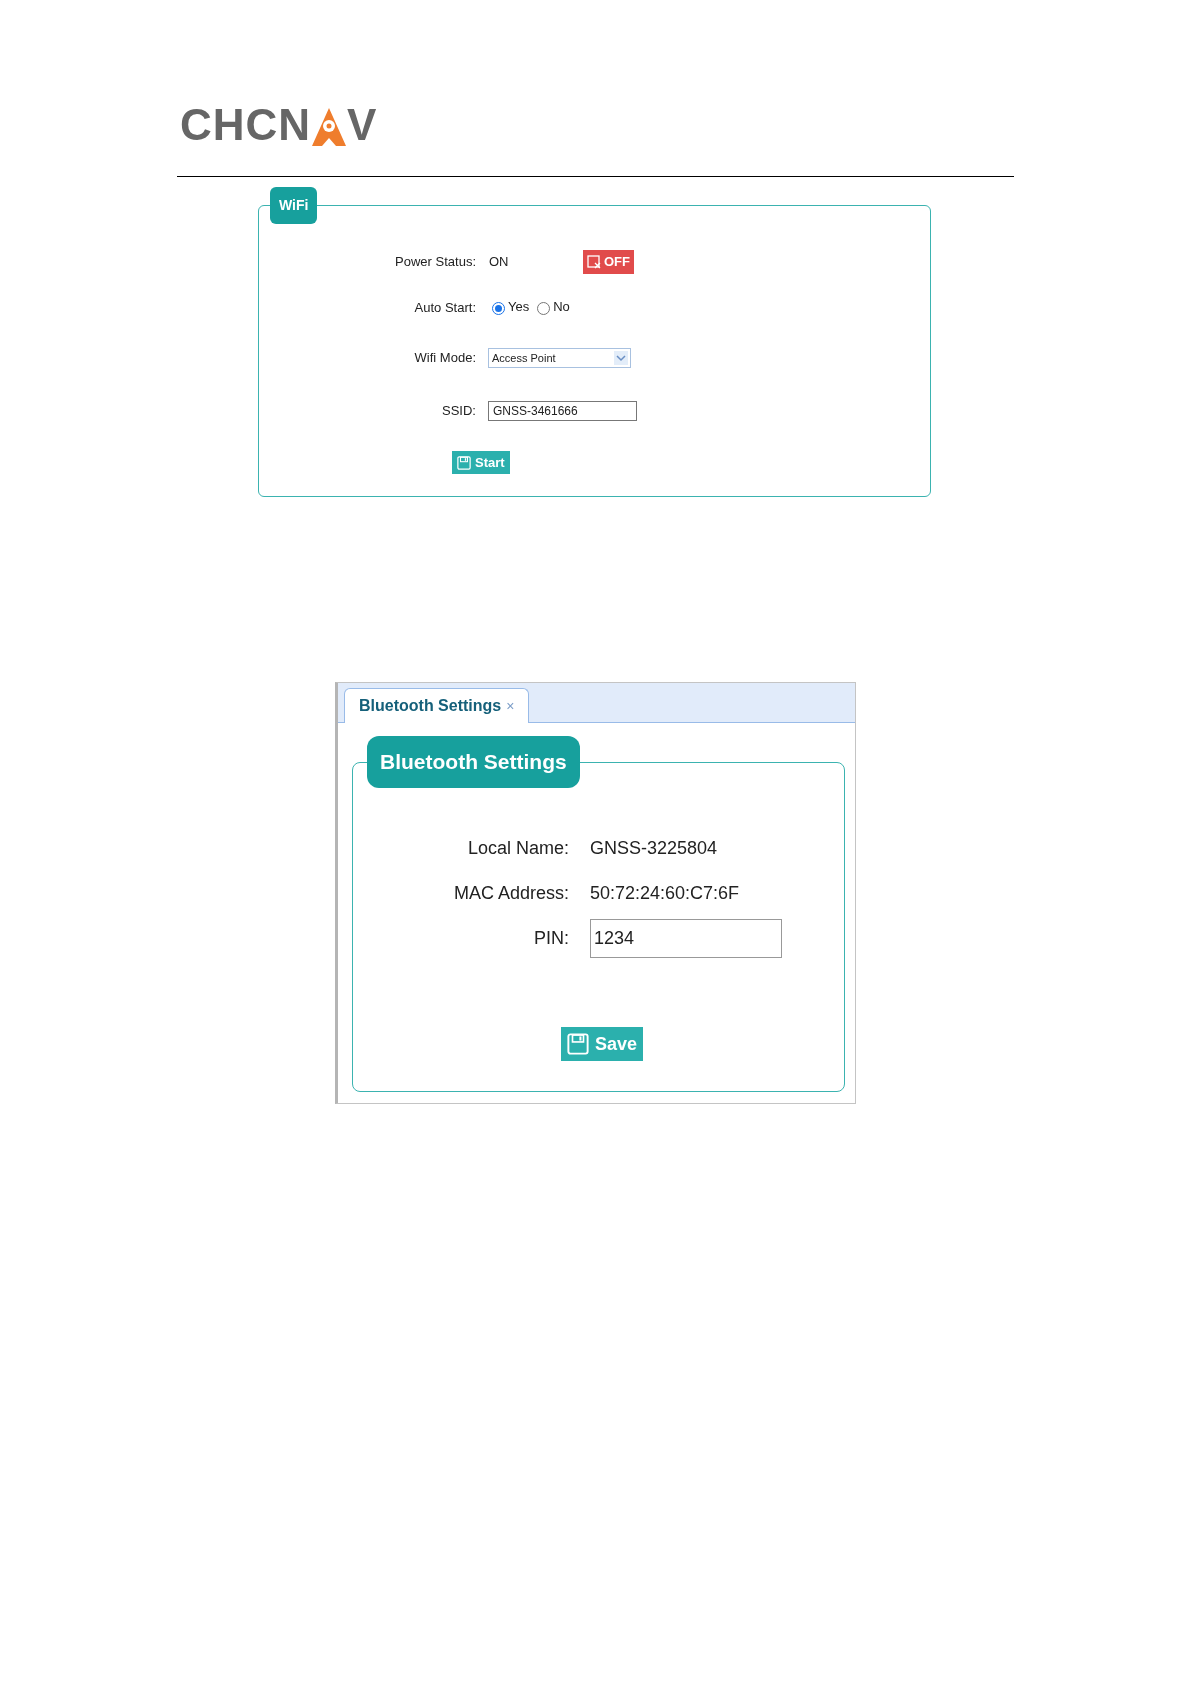 This screenshot has width=1191, height=1684. Describe the element at coordinates (654, 848) in the screenshot. I see `field-value: GNSS-3225804` at that location.